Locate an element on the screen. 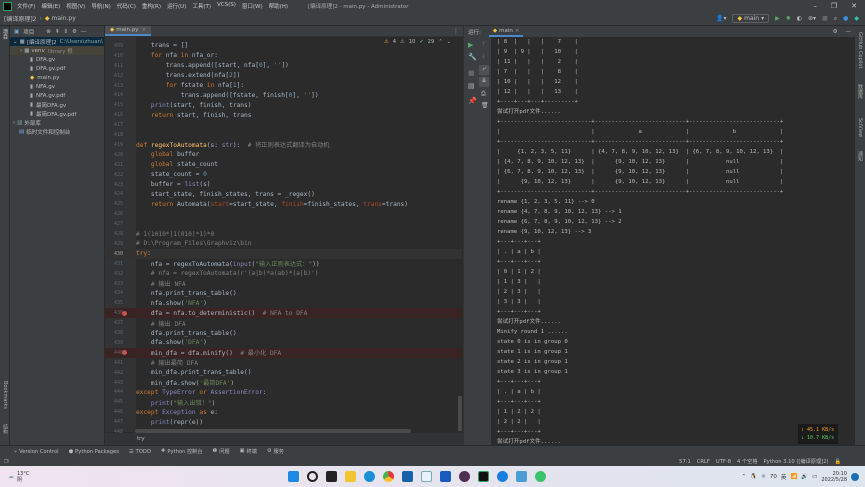  maximize-button: ❐ is located at coordinates (834, 6).